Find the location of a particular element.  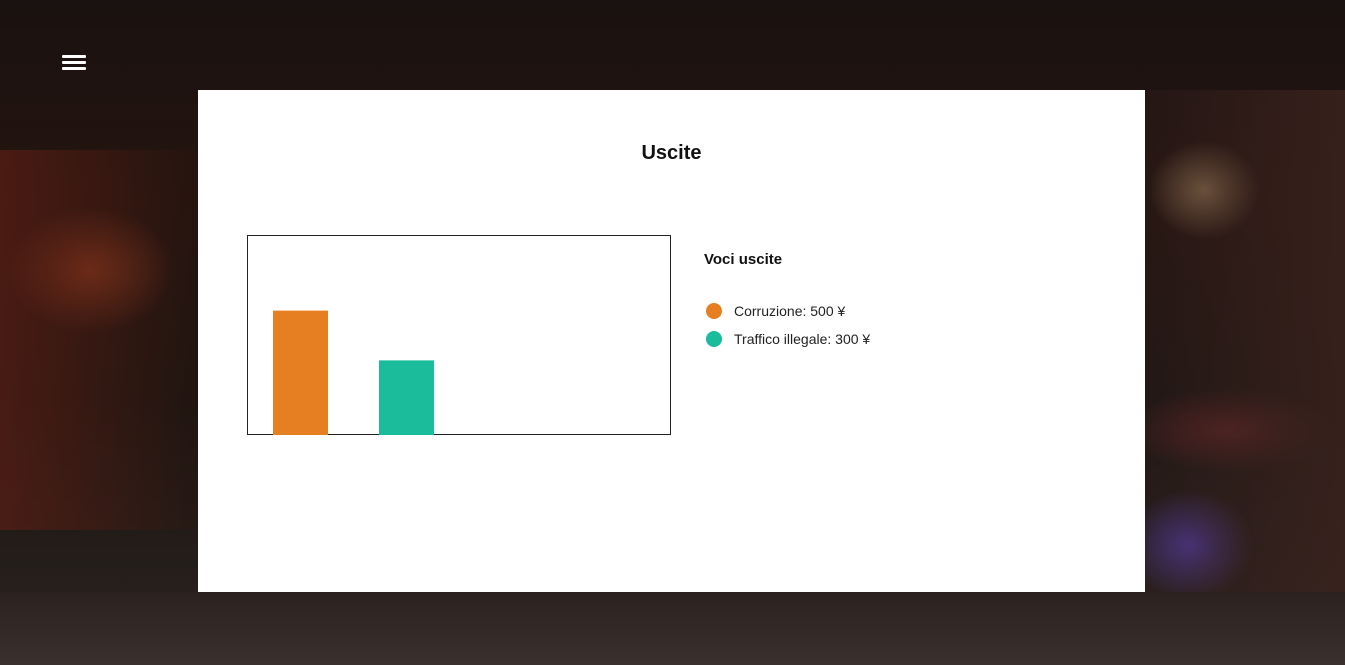

hamburger-menu-icon is located at coordinates (74, 63).